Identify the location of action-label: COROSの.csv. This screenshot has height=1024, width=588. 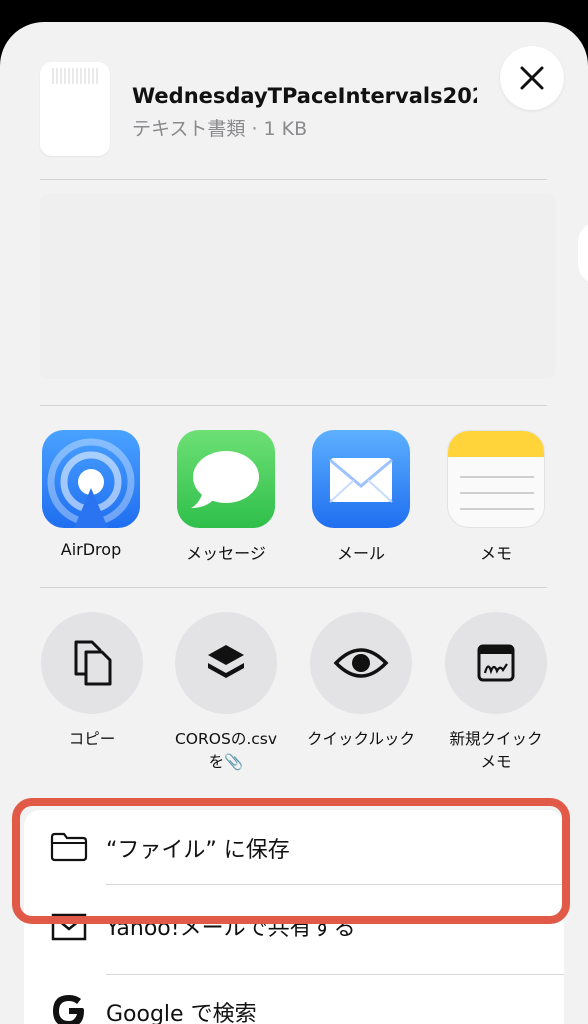
(226, 739).